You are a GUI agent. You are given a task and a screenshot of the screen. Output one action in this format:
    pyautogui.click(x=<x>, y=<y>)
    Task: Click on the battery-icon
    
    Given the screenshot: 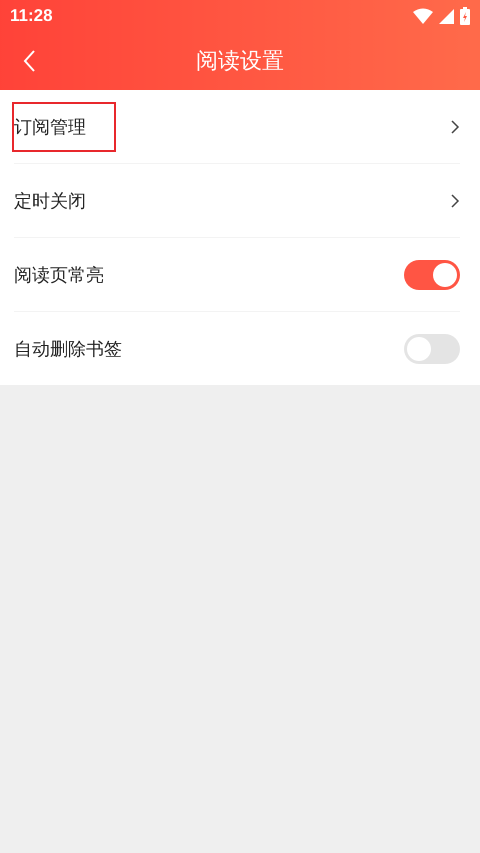 What is the action you would take?
    pyautogui.click(x=465, y=16)
    